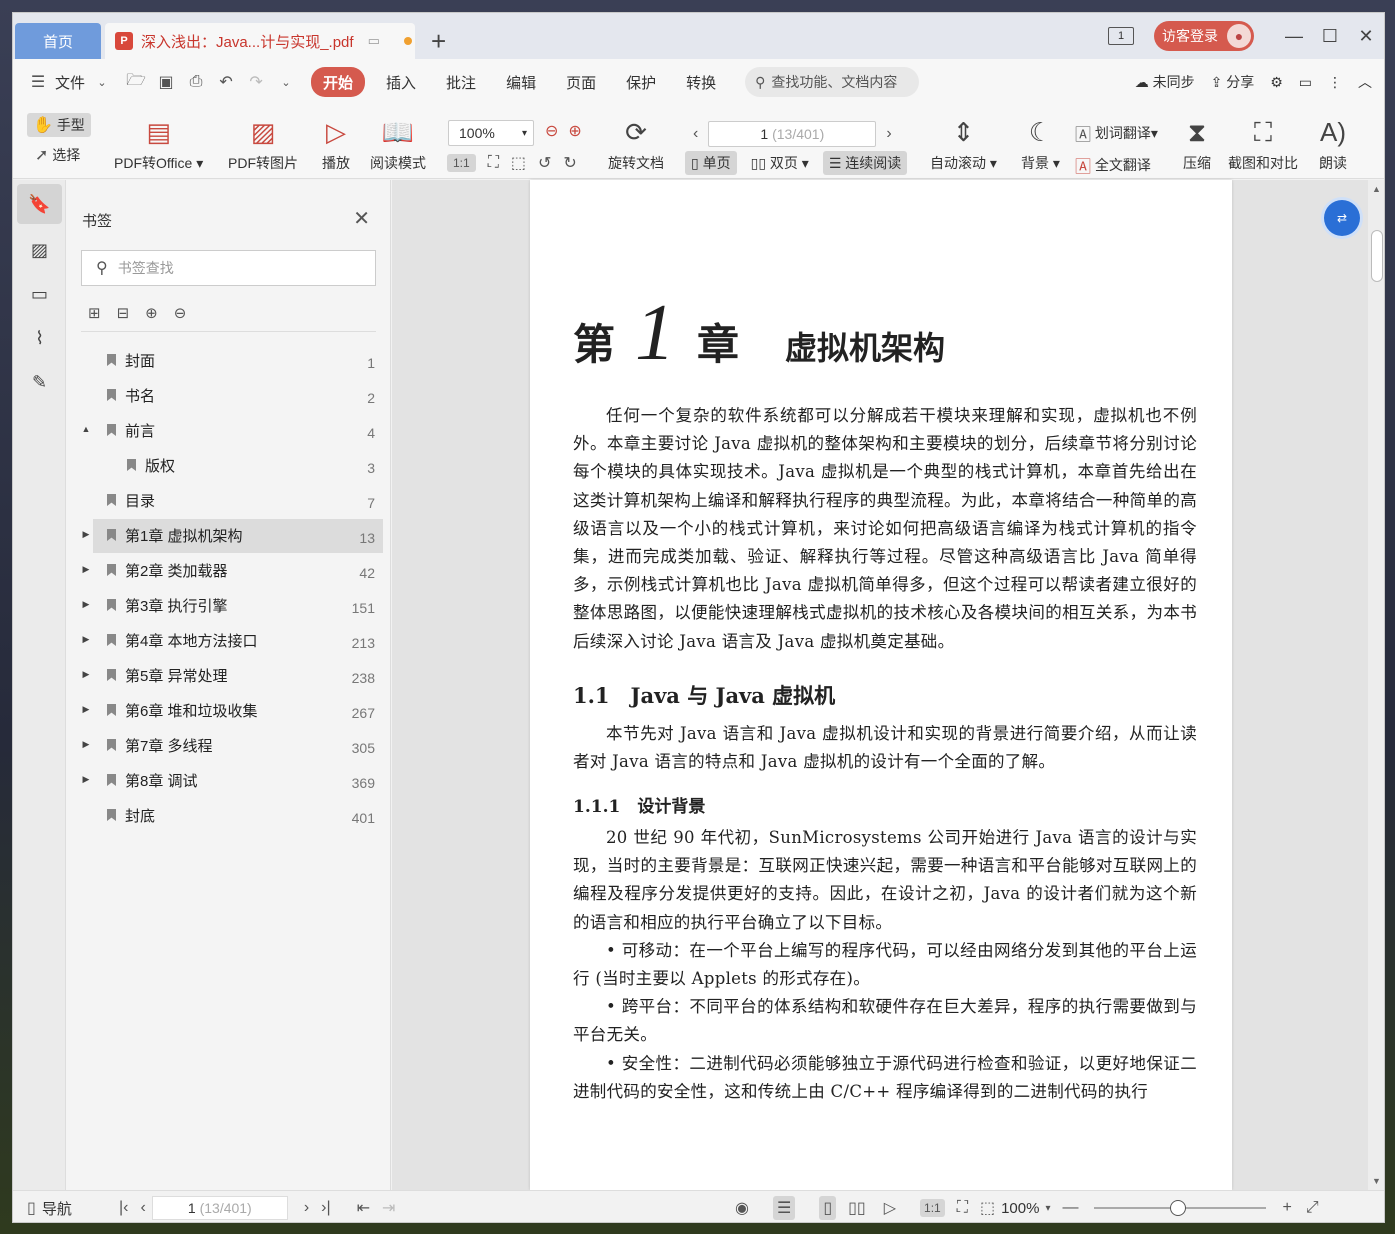 Image resolution: width=1395 pixels, height=1234 pixels. Describe the element at coordinates (228, 535) in the screenshot. I see `bookmark-item: ▶ 第1章 虚拟机架构 13` at that location.